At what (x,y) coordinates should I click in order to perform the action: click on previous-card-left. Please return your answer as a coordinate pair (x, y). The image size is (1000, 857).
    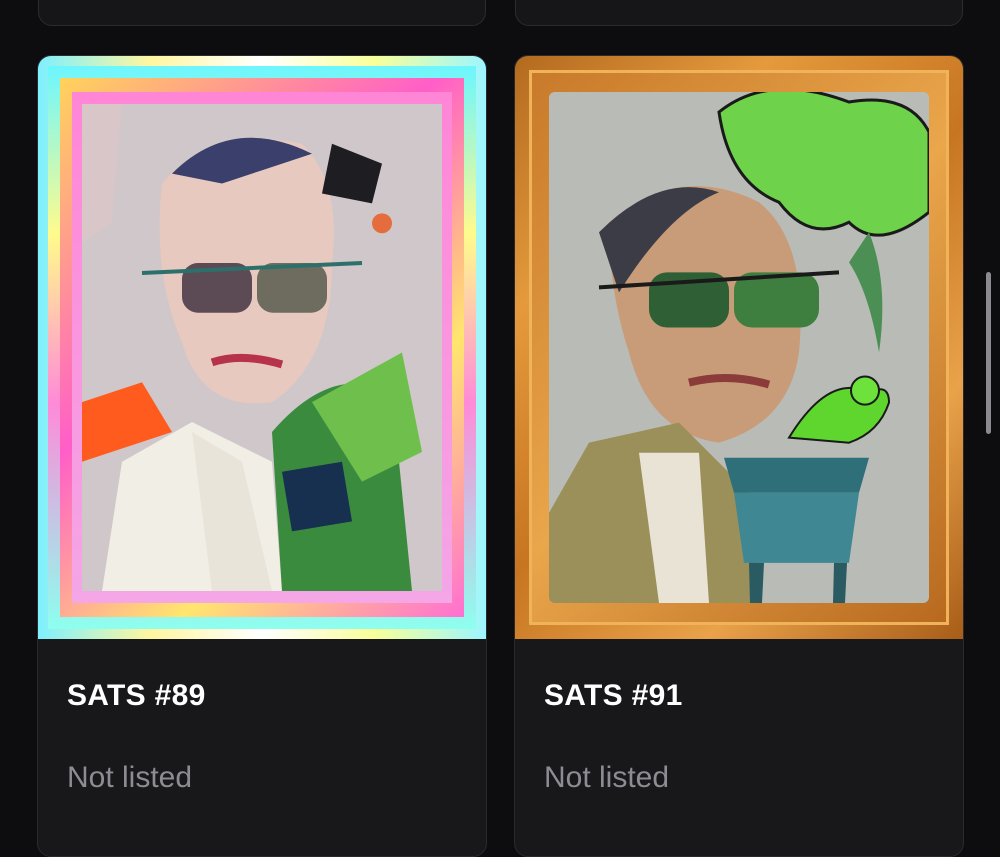
    Looking at the image, I should click on (262, 13).